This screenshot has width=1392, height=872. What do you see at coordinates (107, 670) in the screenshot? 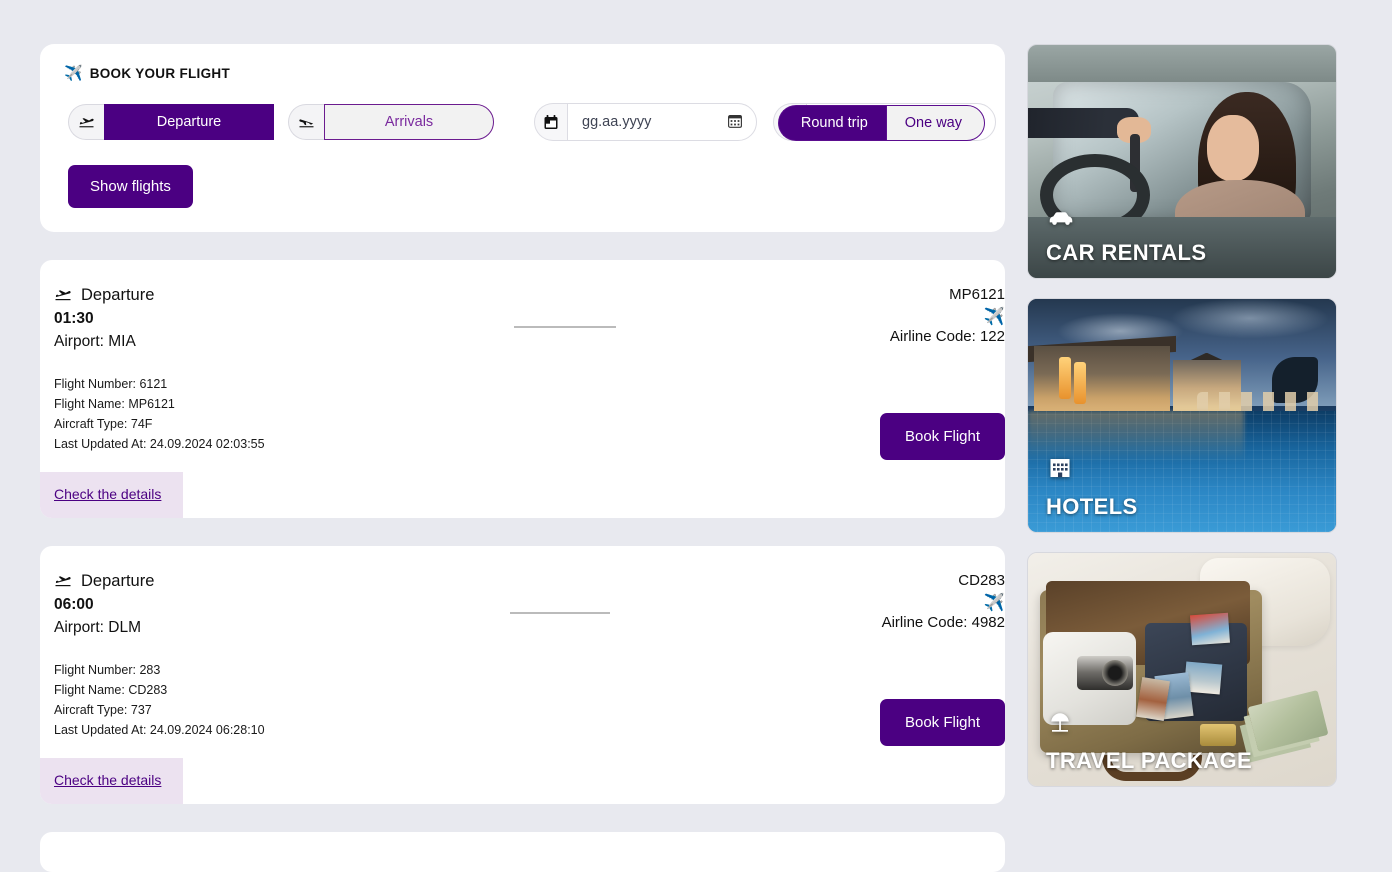
I see `flight-number: Flight Number: 283` at bounding box center [107, 670].